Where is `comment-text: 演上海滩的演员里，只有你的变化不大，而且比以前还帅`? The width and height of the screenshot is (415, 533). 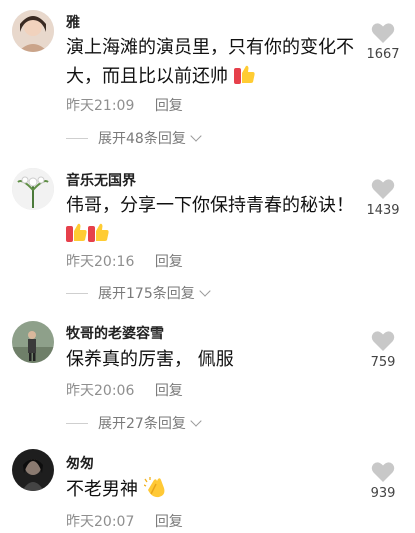 comment-text: 演上海滩的演员里，只有你的变化不大，而且比以前还帅 is located at coordinates (216, 63).